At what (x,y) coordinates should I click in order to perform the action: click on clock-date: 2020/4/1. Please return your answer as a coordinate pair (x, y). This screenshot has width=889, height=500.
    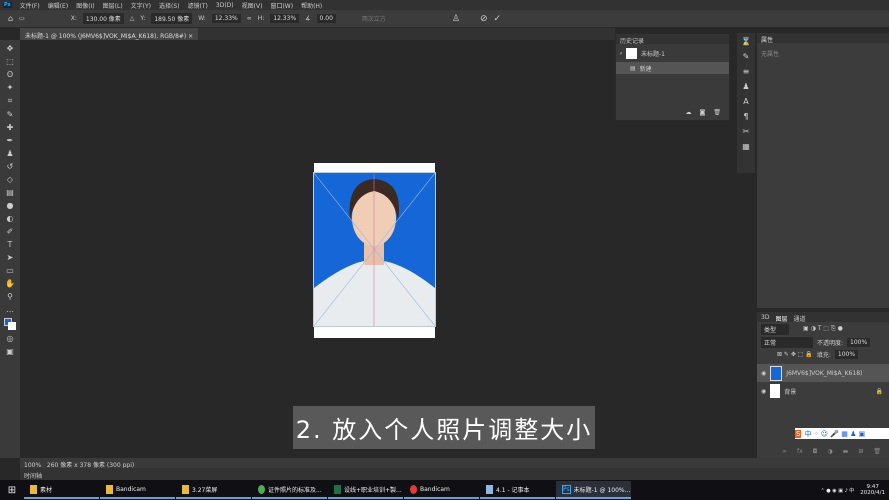
    Looking at the image, I should click on (872, 493).